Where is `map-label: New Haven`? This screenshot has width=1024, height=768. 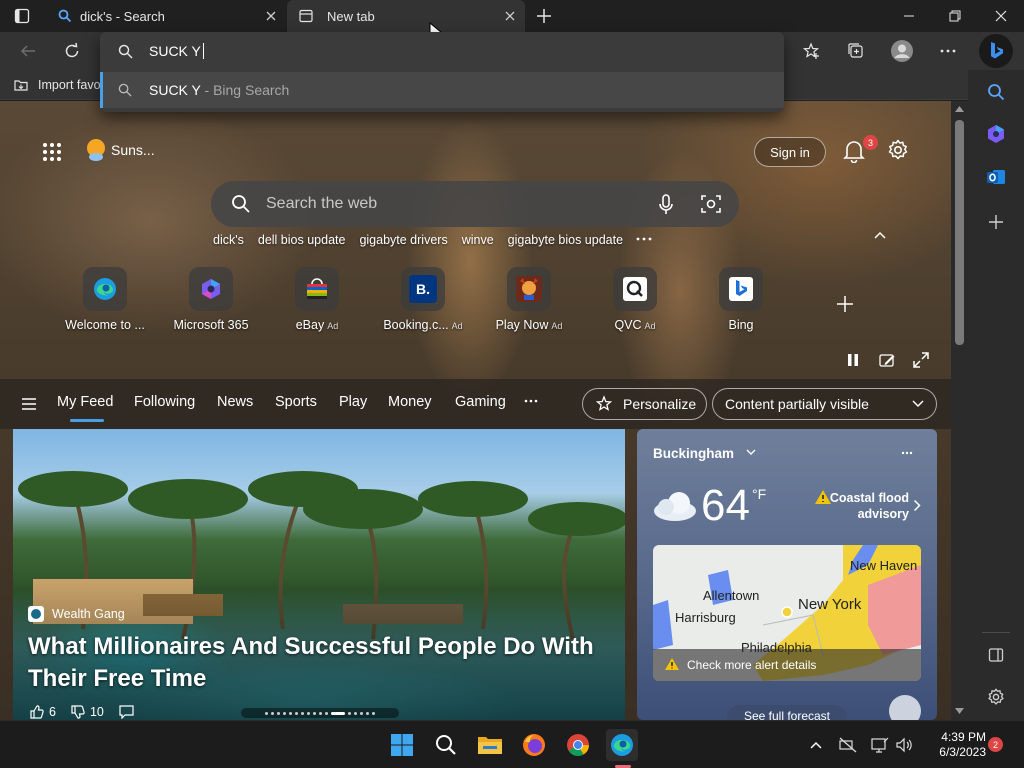 map-label: New Haven is located at coordinates (884, 565).